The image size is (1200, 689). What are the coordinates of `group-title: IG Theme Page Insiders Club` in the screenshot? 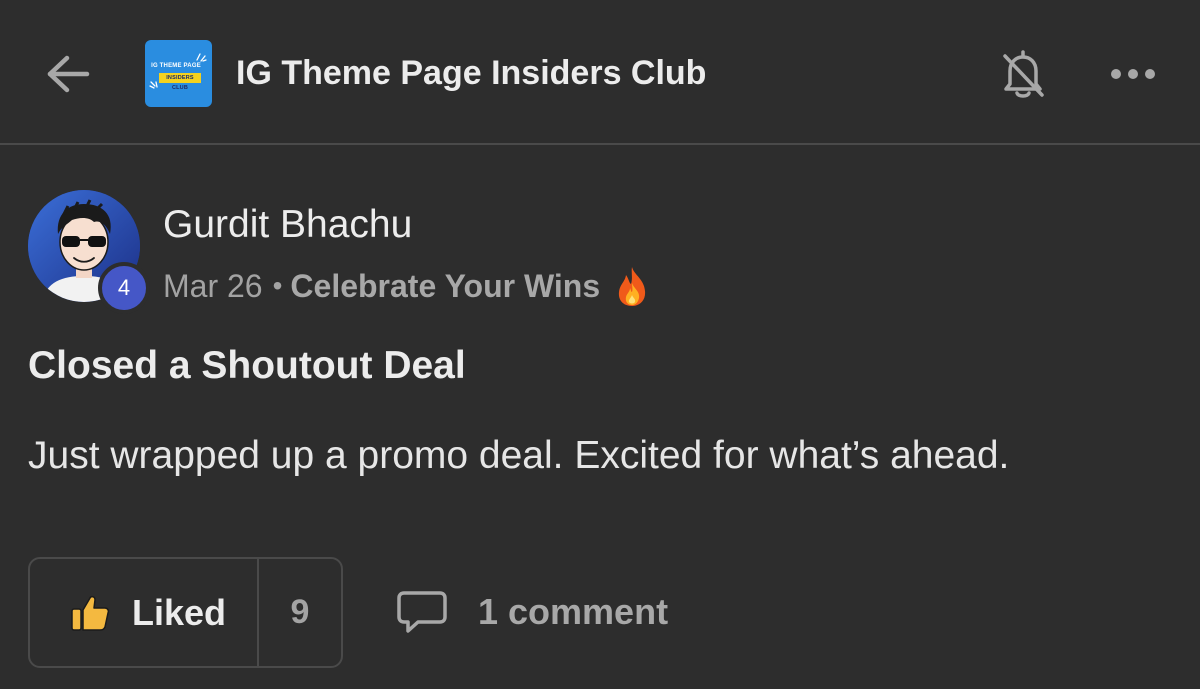 It's located at (471, 73).